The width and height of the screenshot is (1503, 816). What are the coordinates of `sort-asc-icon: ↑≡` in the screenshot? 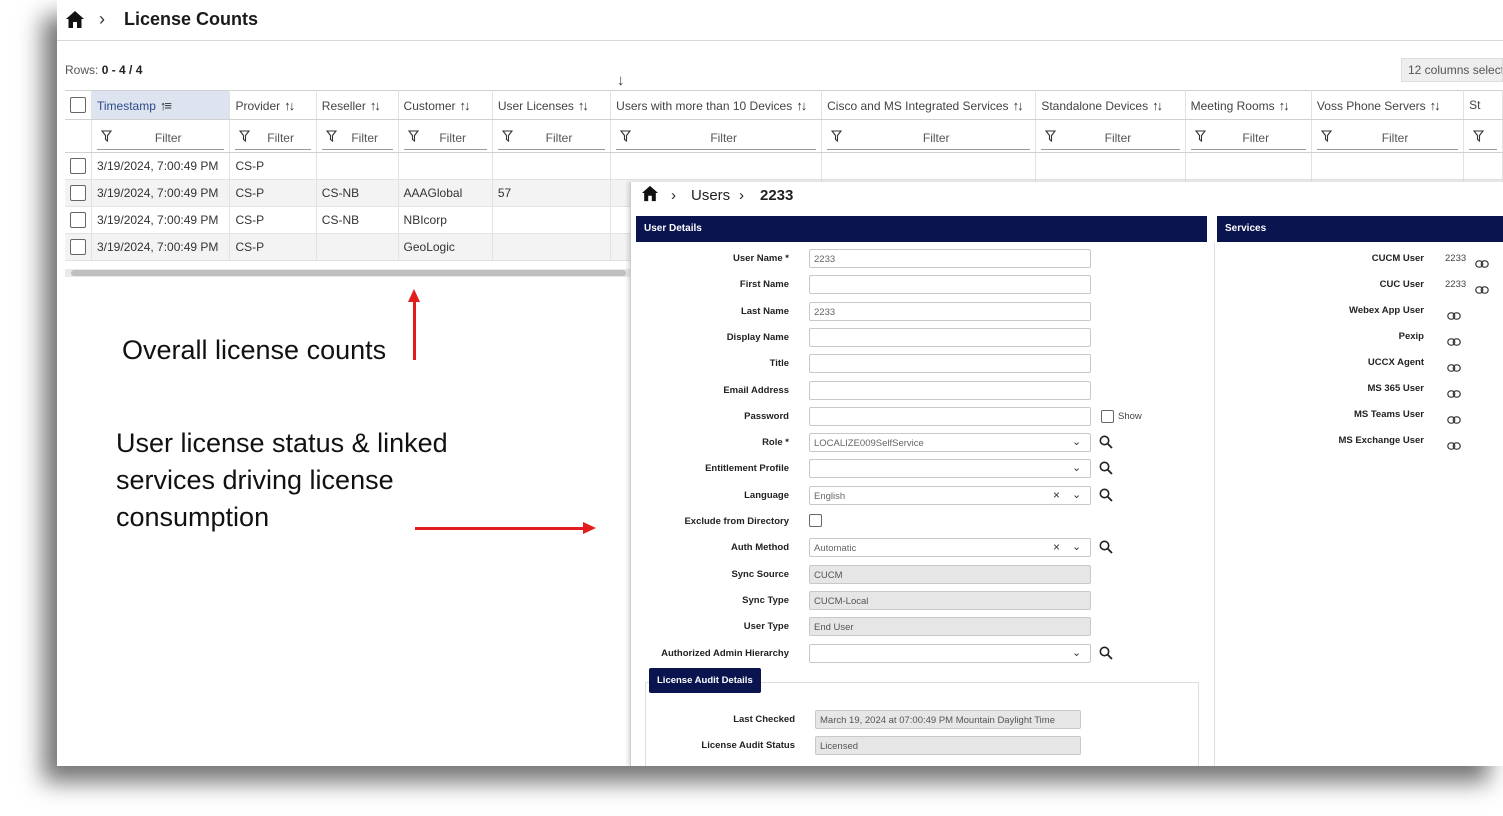 It's located at (166, 105).